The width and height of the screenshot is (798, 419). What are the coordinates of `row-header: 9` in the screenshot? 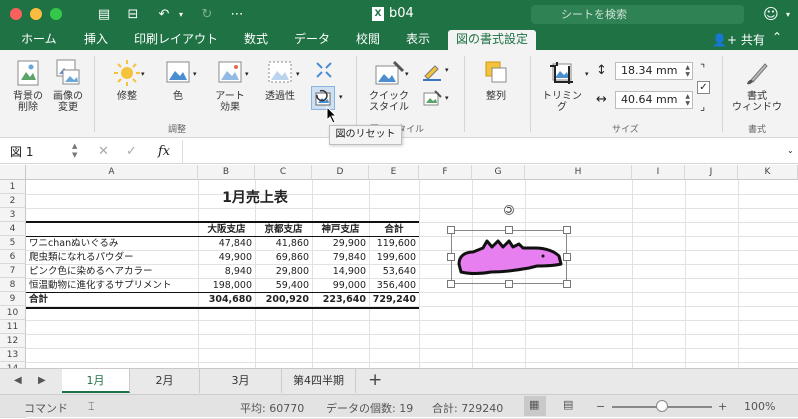 It's located at (13, 299).